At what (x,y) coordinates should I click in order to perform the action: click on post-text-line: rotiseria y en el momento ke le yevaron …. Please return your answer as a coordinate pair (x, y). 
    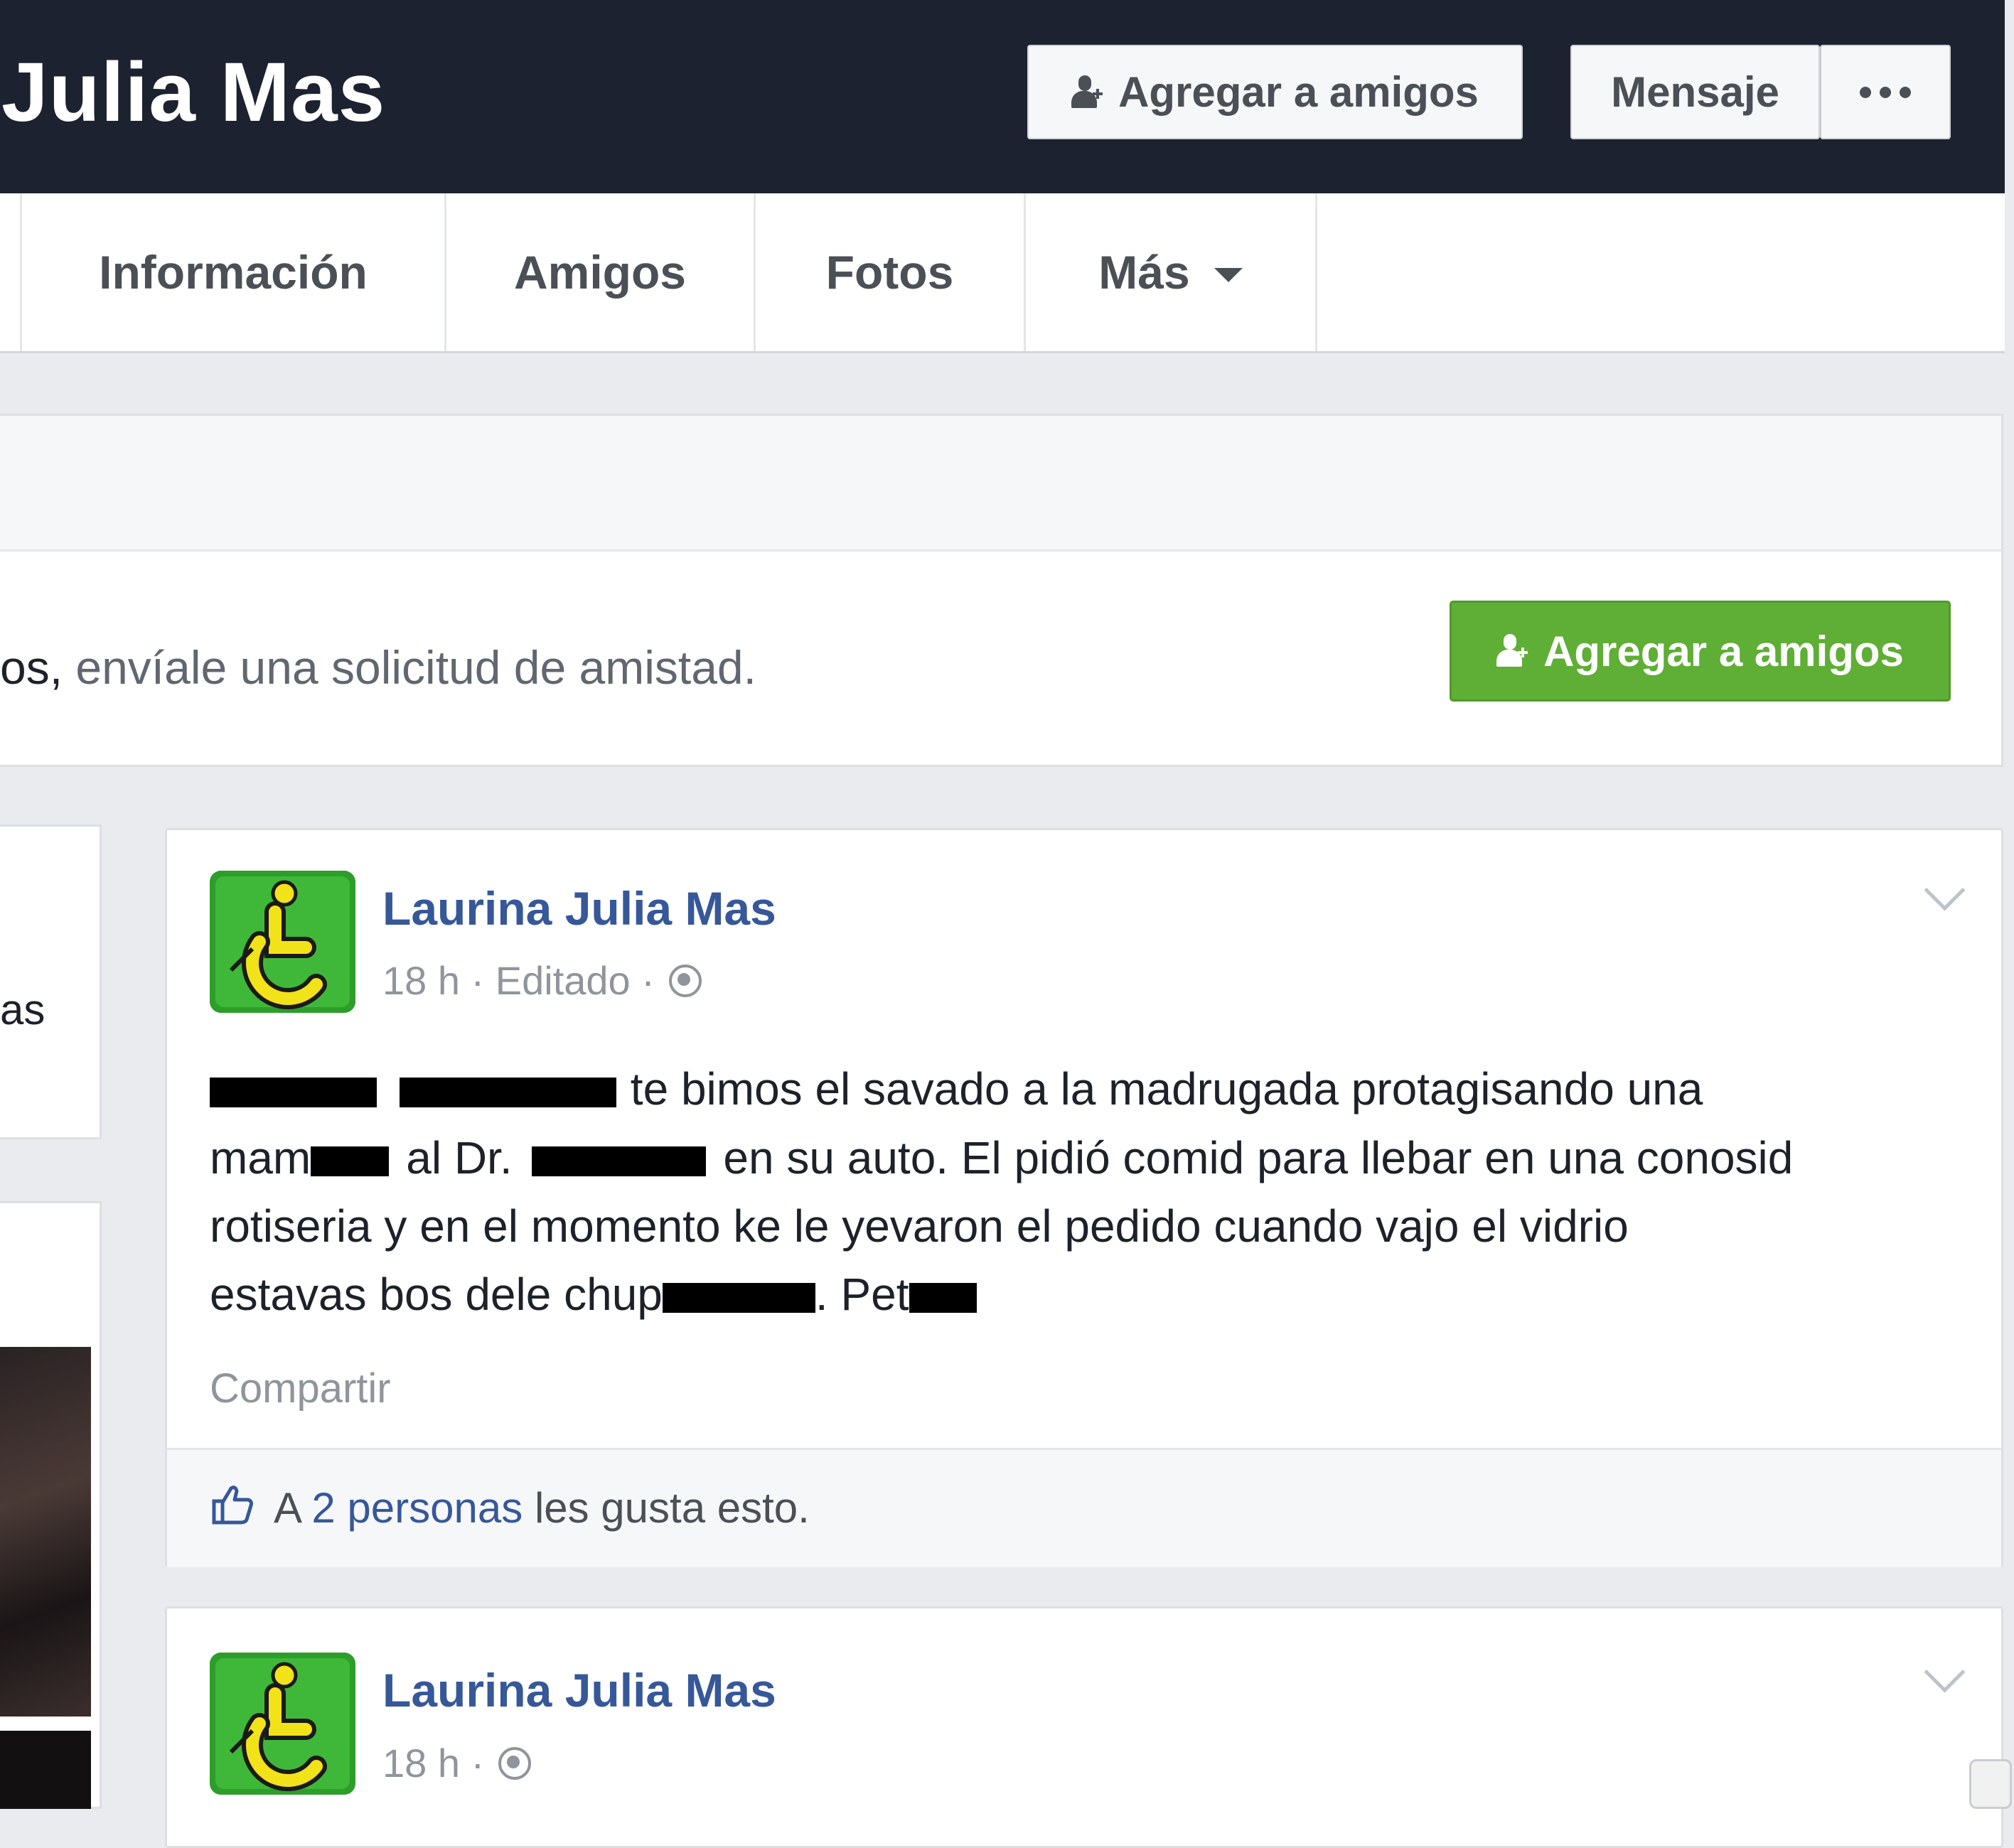
    Looking at the image, I should click on (919, 1226).